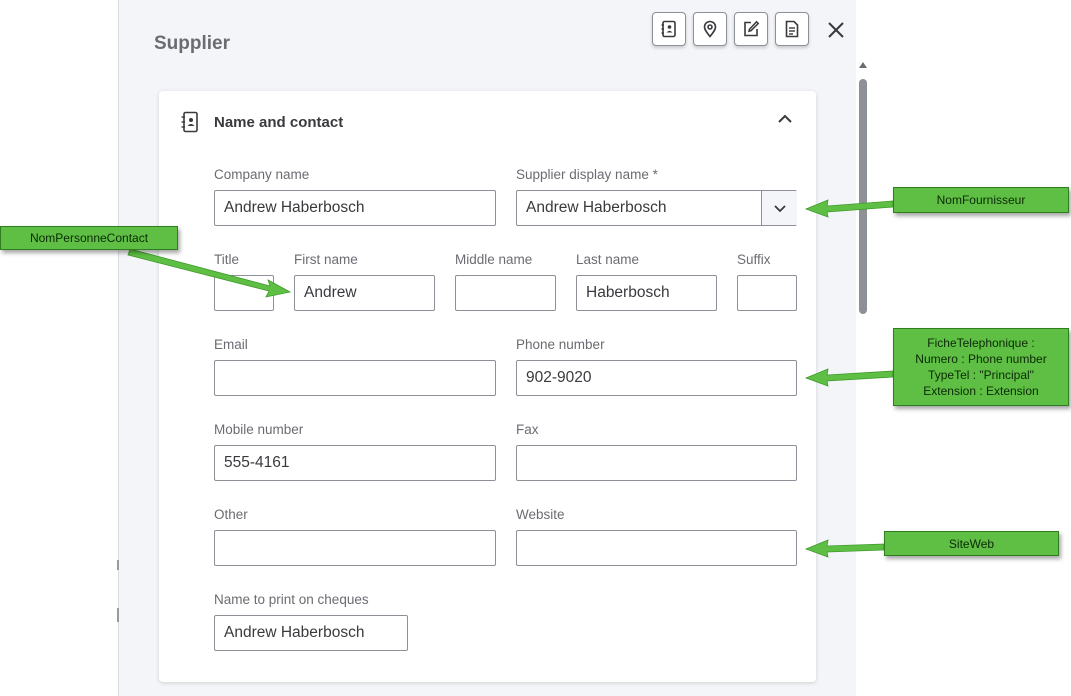 This screenshot has width=1071, height=696. I want to click on location-pin-icon, so click(710, 29).